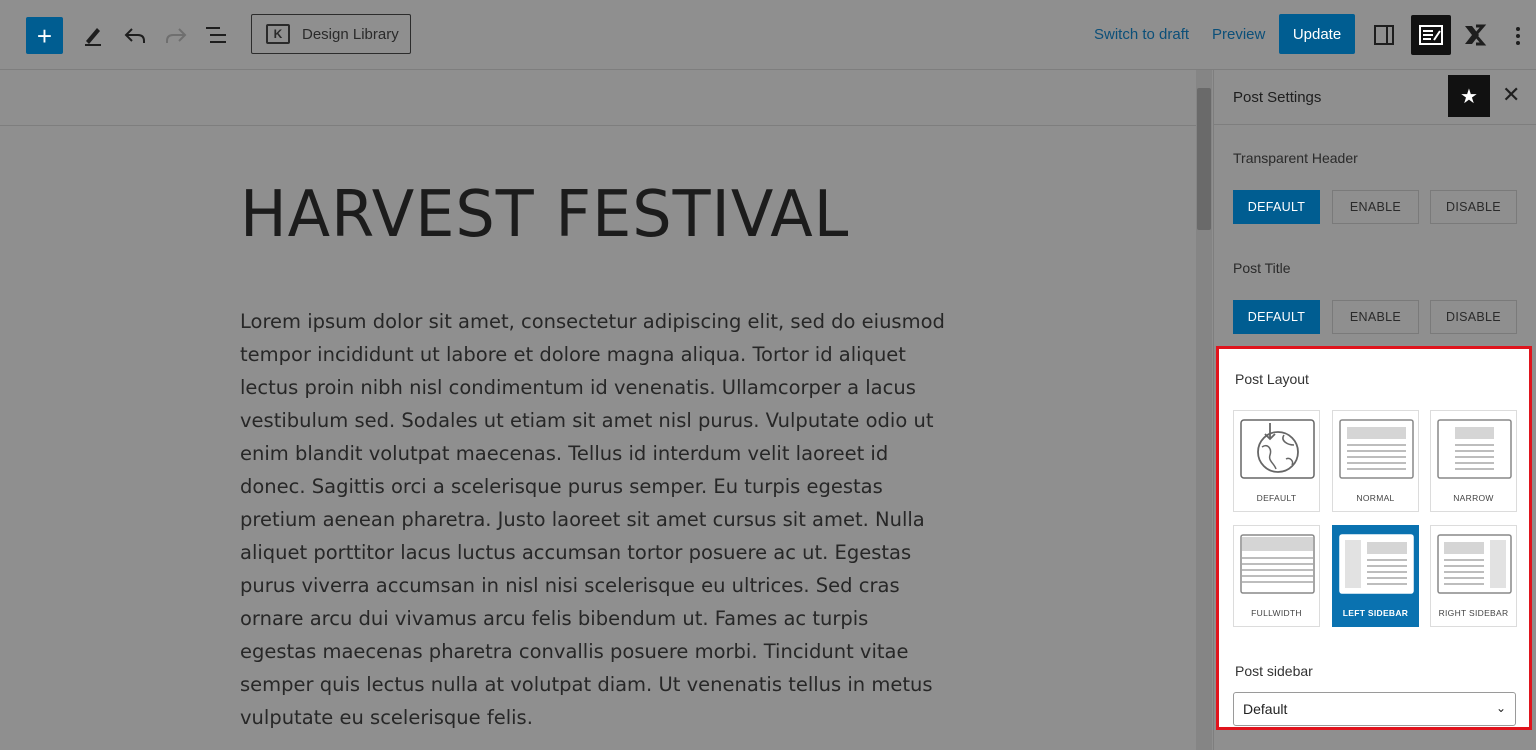 This screenshot has height=750, width=1536. Describe the element at coordinates (1262, 268) in the screenshot. I see `post-title-label: Post Title` at that location.